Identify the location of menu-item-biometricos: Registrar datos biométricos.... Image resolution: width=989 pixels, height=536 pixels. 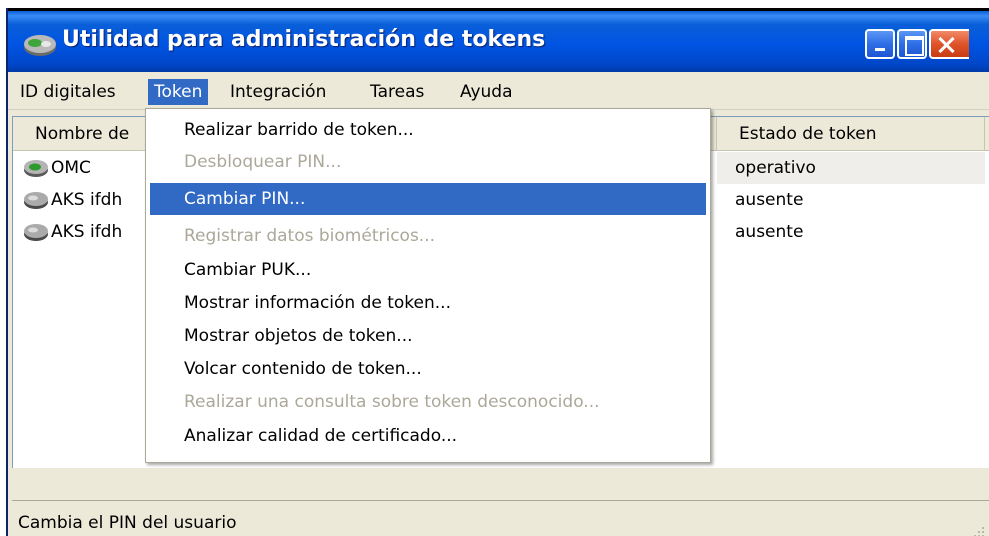
(310, 236).